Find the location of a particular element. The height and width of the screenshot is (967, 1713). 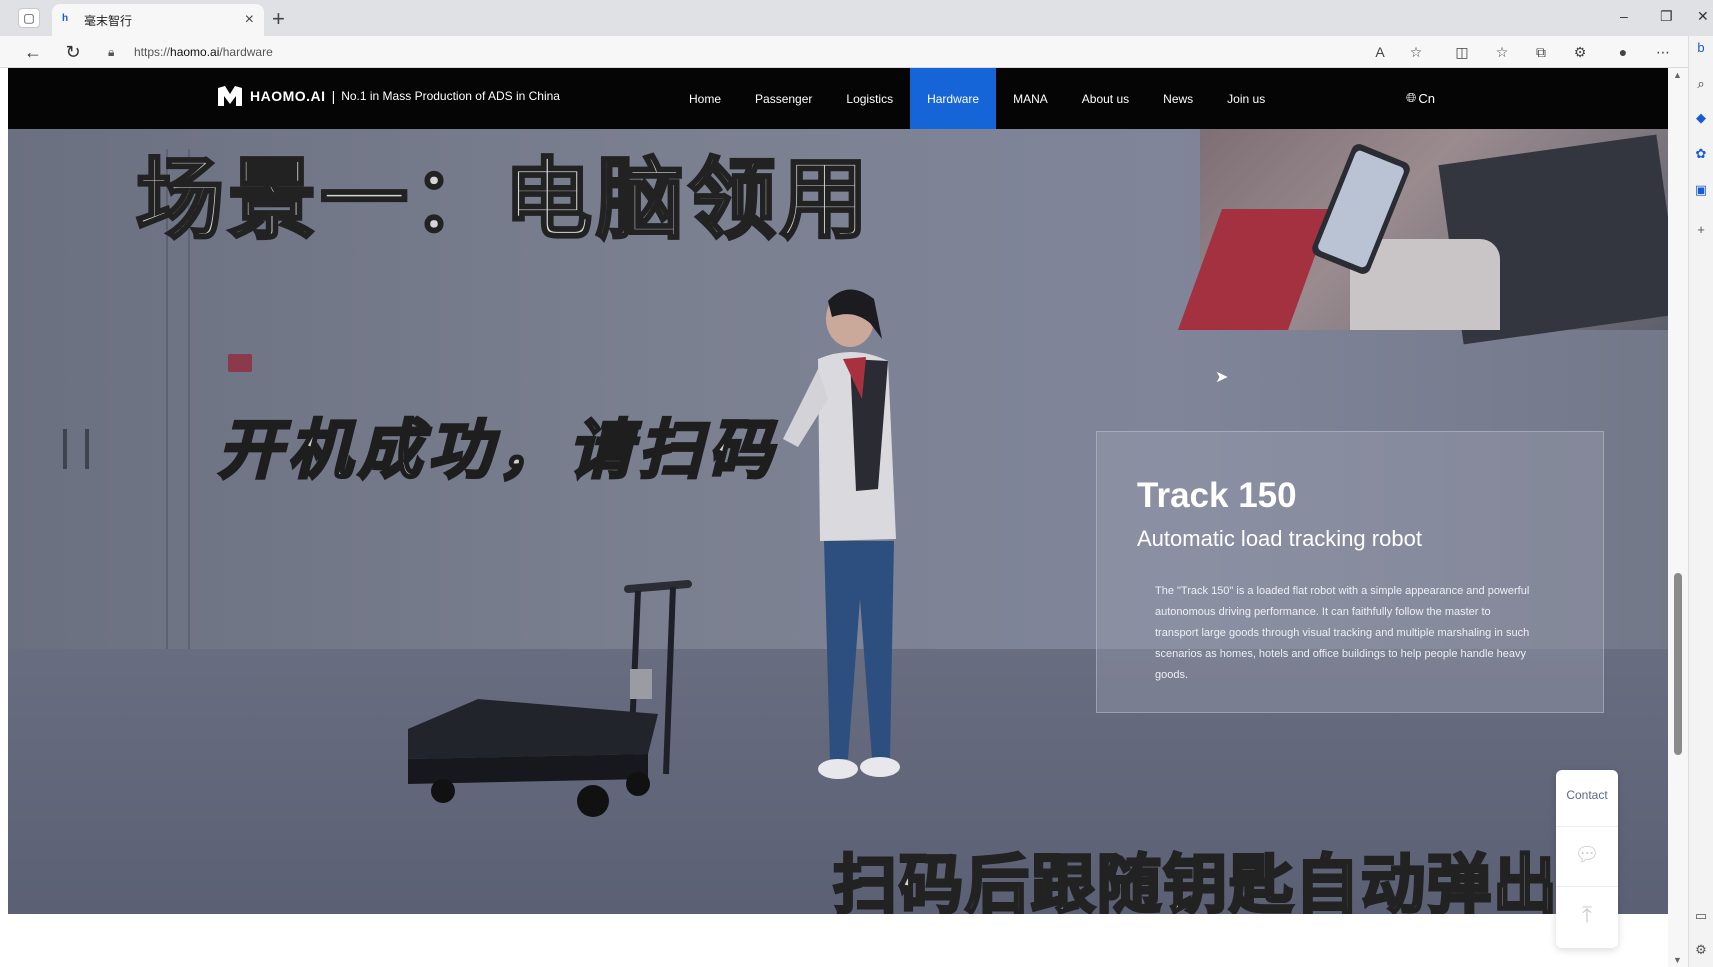

product-subtitle: Automatic load tracking robot is located at coordinates (1279, 538).